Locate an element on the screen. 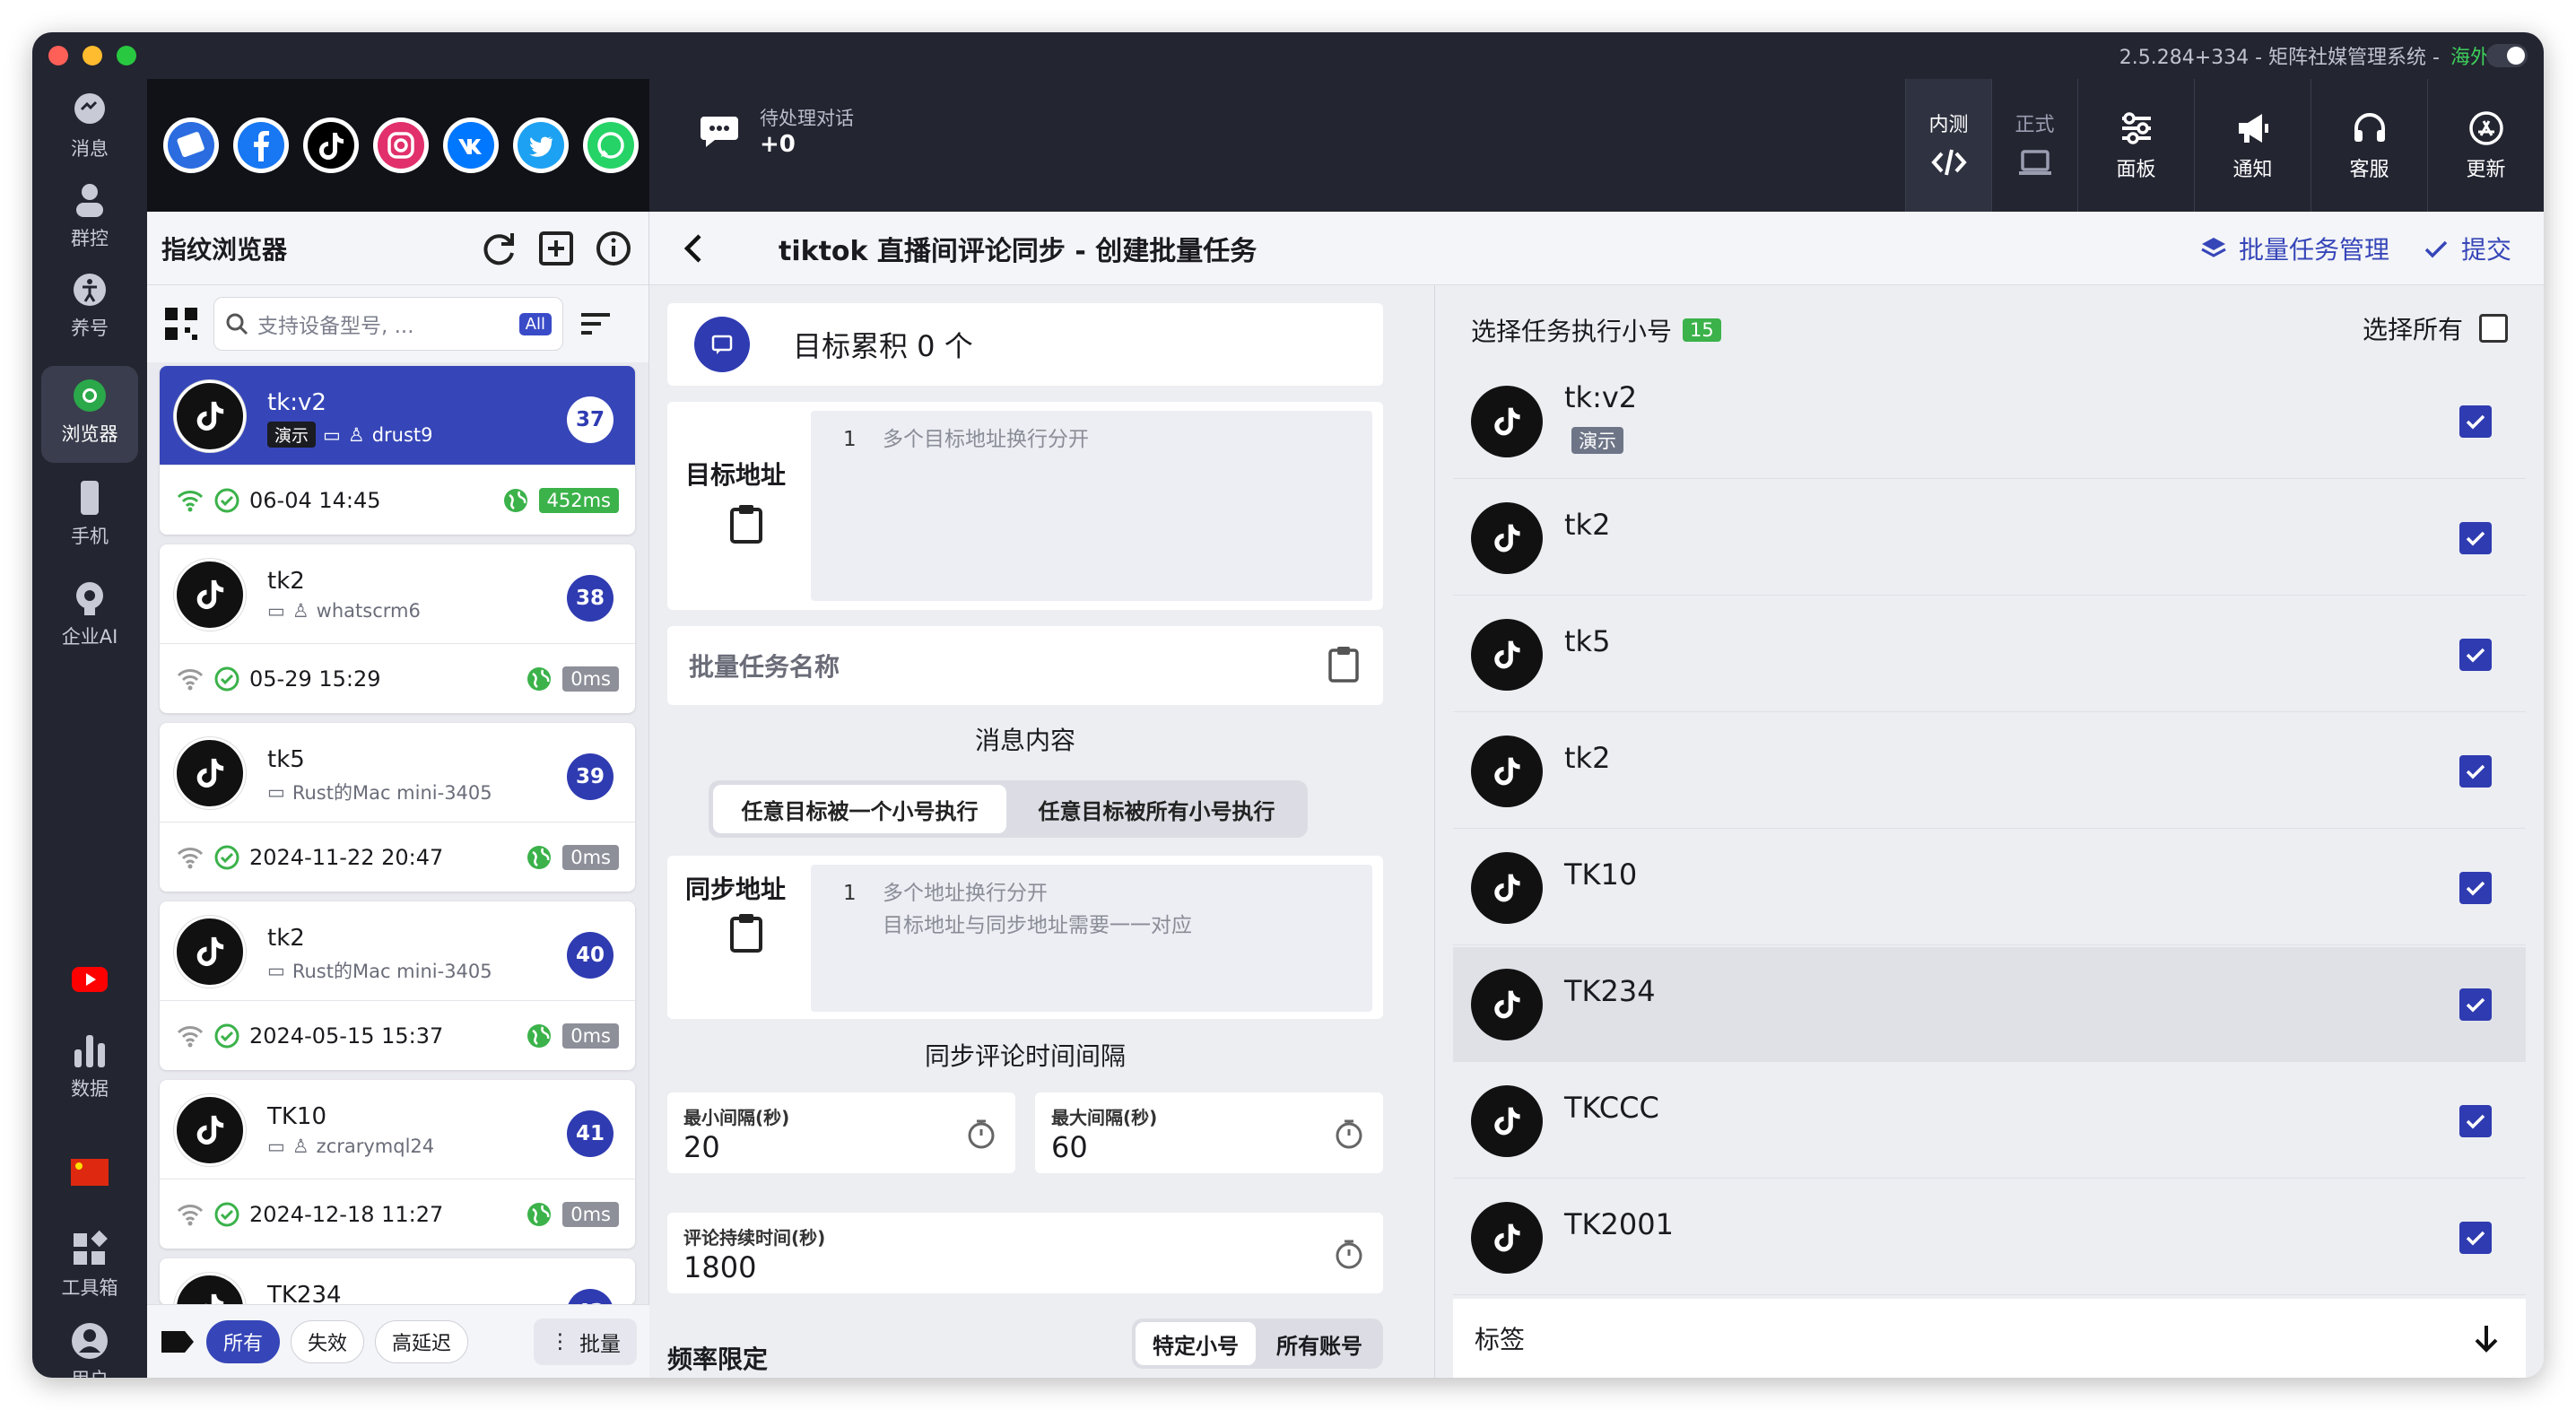  nav-youtube is located at coordinates (89, 980).